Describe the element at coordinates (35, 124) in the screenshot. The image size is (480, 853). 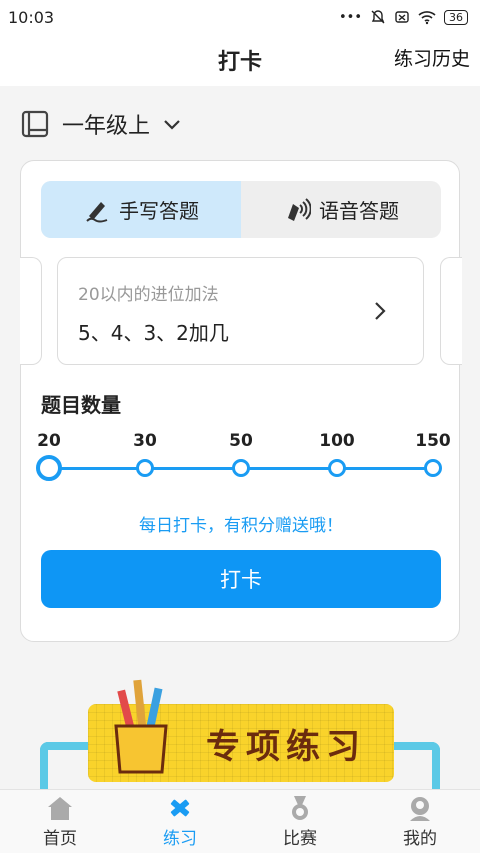
I see `book-icon` at that location.